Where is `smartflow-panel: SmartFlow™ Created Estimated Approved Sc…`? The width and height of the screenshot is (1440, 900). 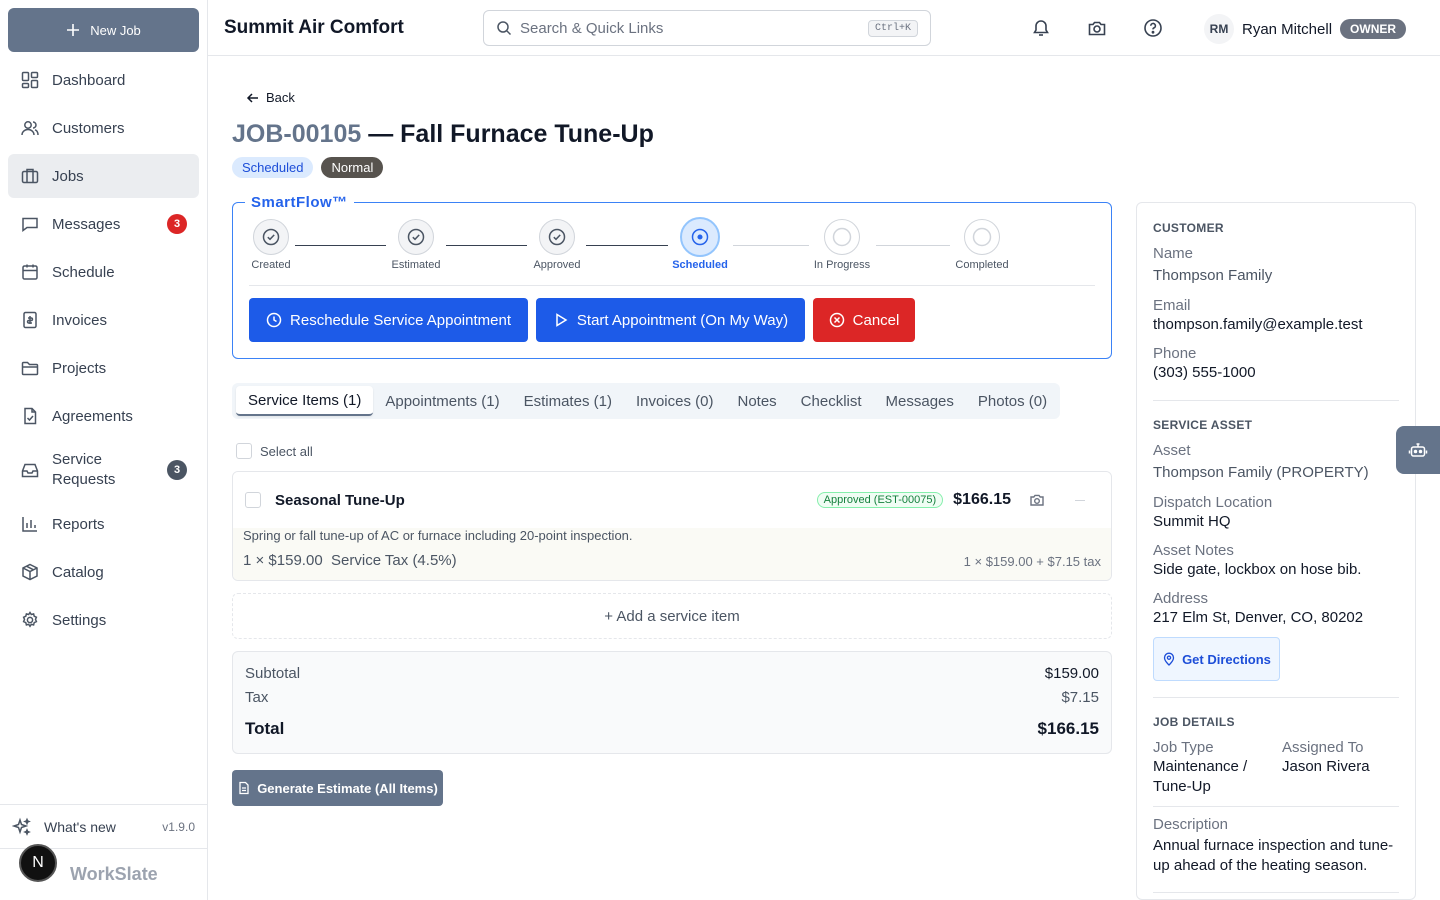
smartflow-panel: SmartFlow™ Created Estimated Approved Sc… is located at coordinates (672, 276).